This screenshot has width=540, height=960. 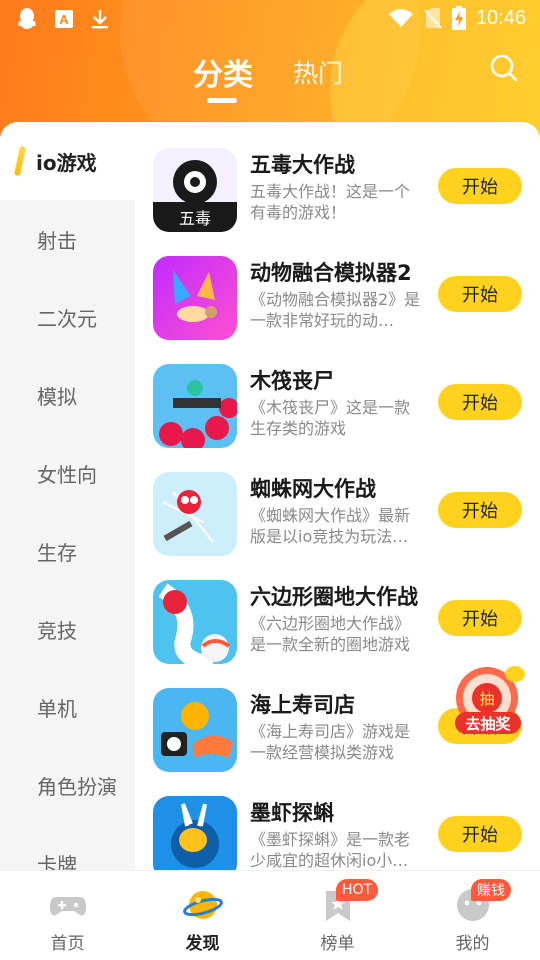 I want to click on download-icon, so click(x=100, y=19).